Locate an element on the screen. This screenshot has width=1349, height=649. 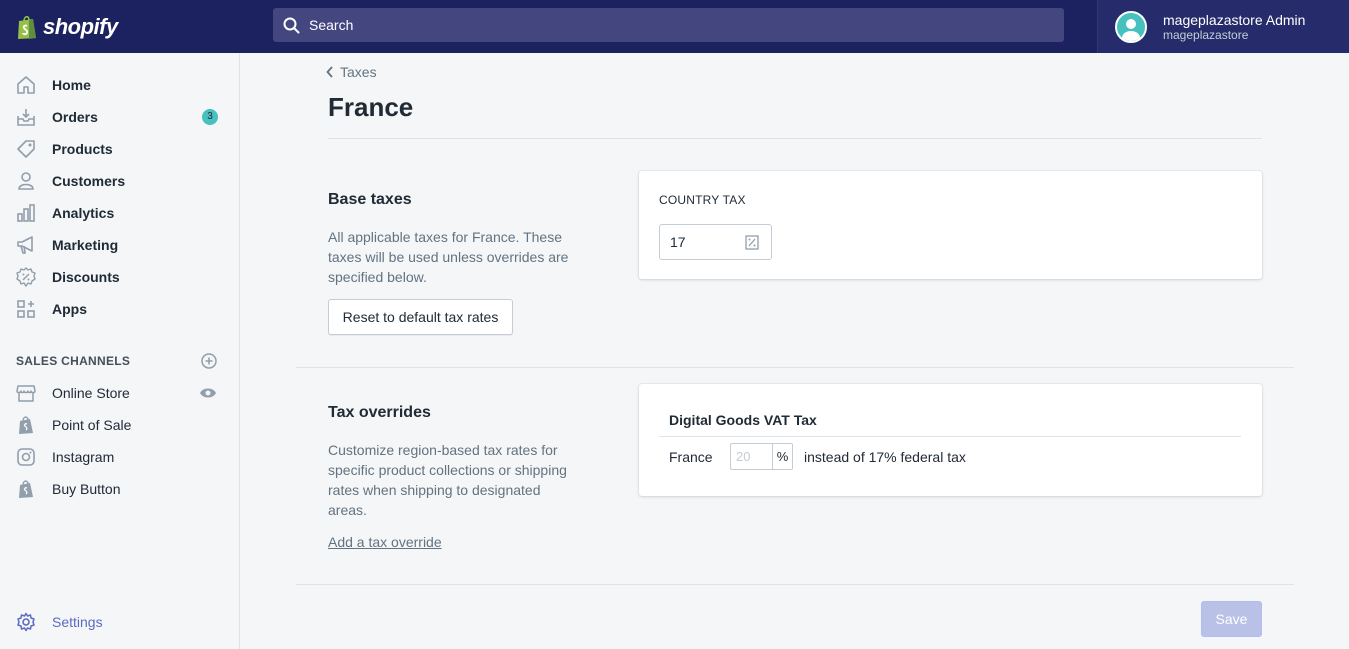
megaphone-icon is located at coordinates (26, 245).